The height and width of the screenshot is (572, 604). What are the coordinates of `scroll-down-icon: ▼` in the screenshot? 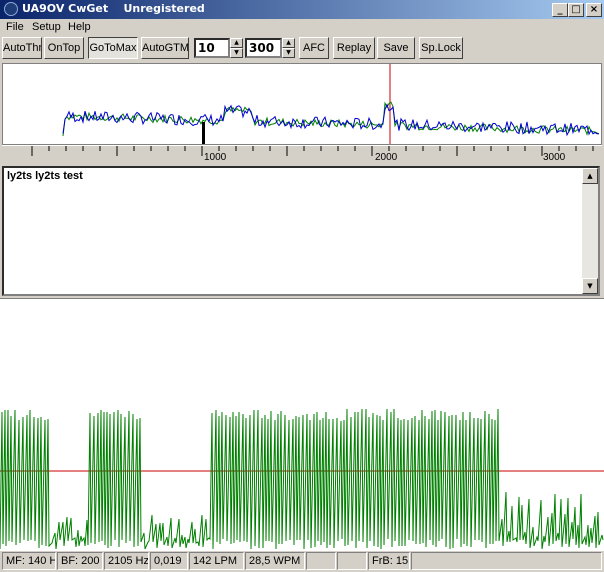 It's located at (590, 286).